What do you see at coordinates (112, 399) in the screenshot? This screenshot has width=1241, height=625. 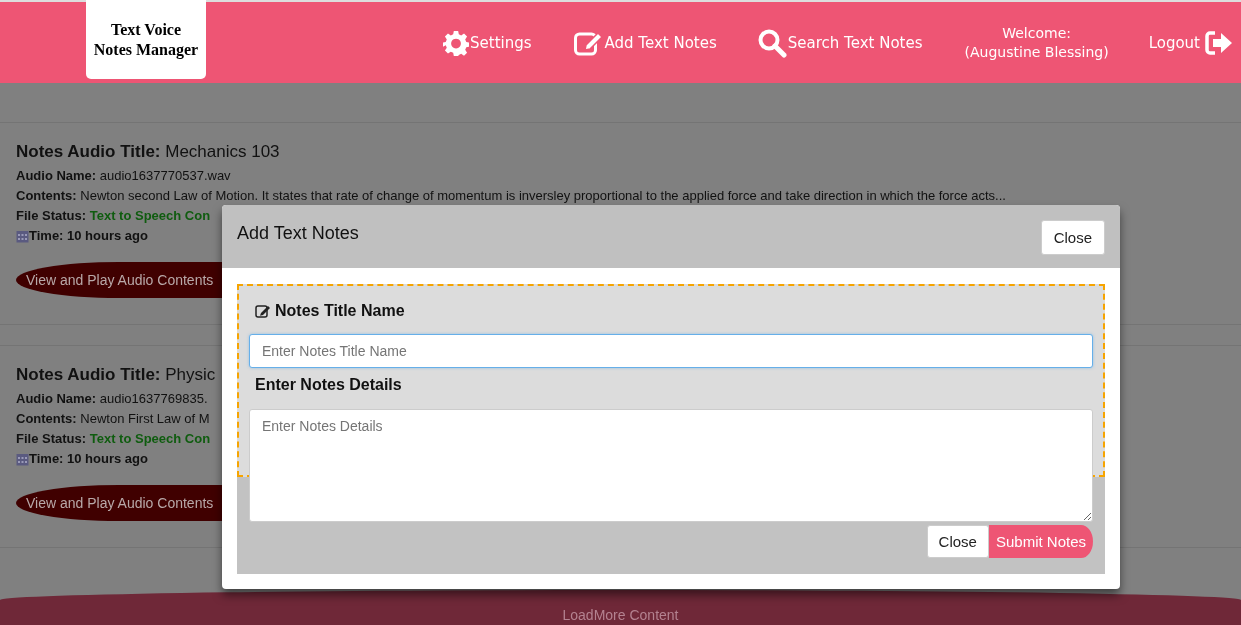 I see `audio-name: Audio Name: audio1637769835.` at bounding box center [112, 399].